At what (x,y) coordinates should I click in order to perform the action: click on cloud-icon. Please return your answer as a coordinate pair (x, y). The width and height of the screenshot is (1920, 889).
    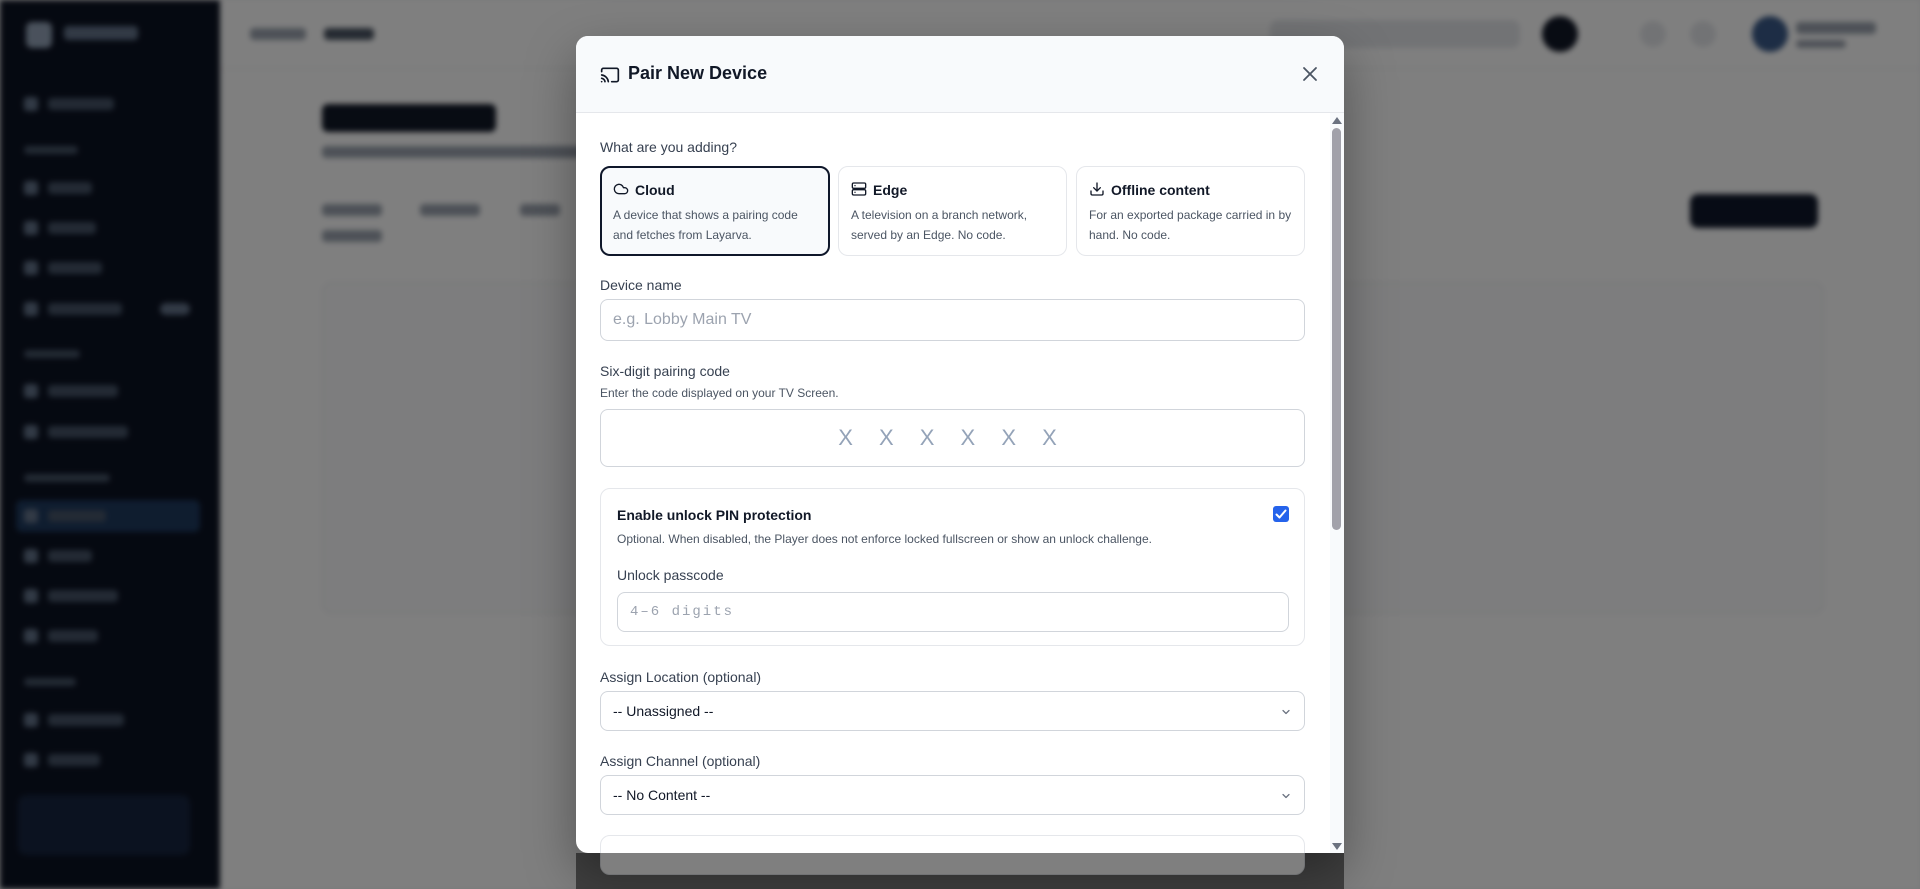
    Looking at the image, I should click on (621, 189).